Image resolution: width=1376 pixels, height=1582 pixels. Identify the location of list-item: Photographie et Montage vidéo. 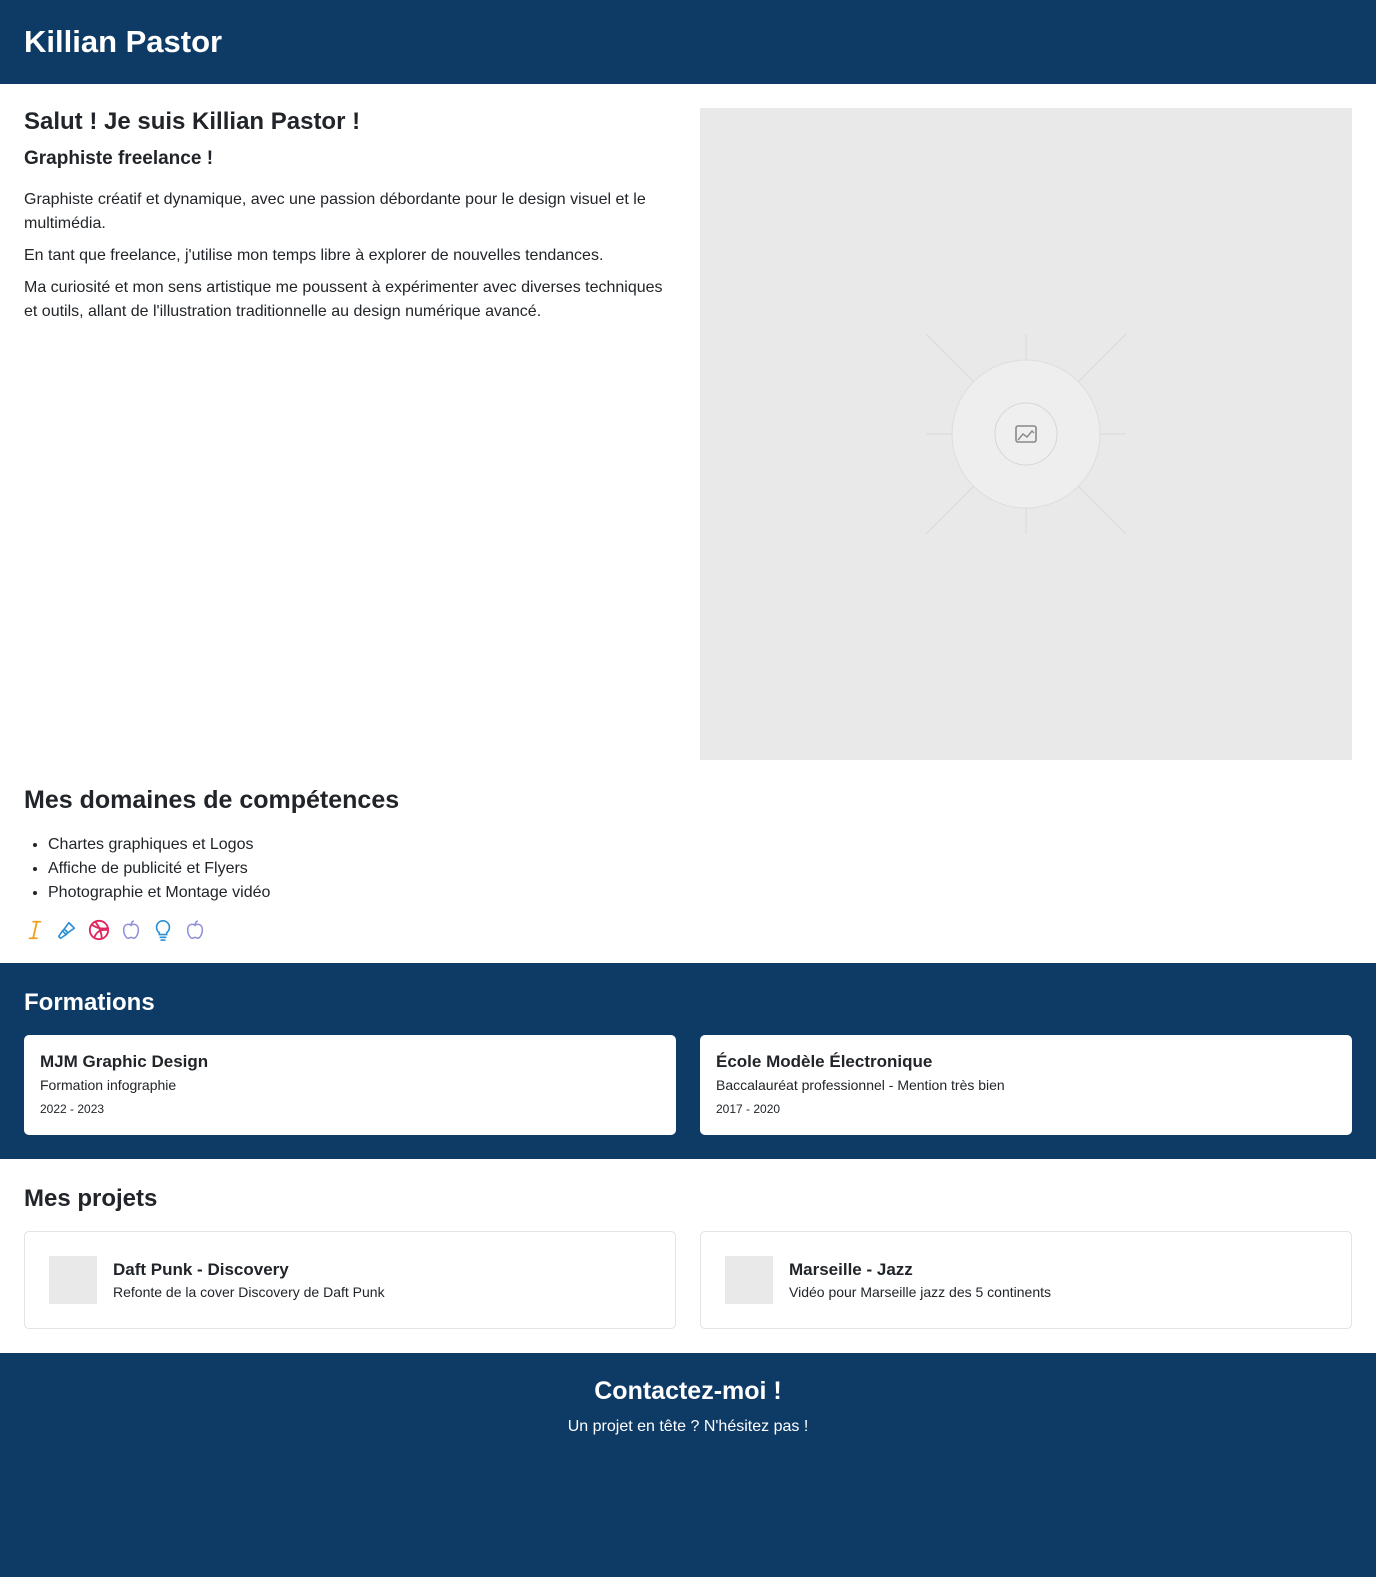
(700, 893).